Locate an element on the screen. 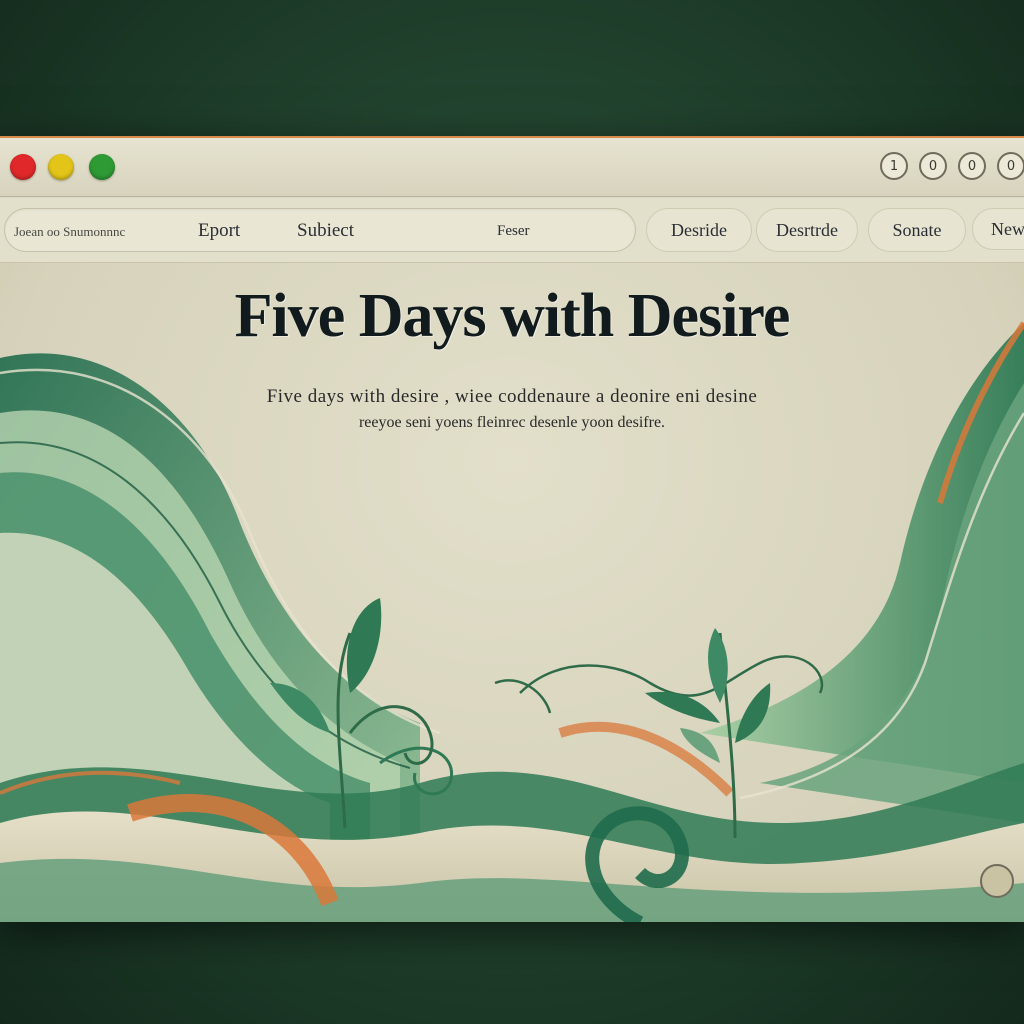  address-text: Joean oo Snumonnnc is located at coordinates (70, 231).